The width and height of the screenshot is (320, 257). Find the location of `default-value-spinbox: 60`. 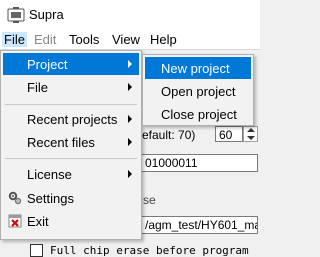

default-value-spinbox: 60 is located at coordinates (229, 134).